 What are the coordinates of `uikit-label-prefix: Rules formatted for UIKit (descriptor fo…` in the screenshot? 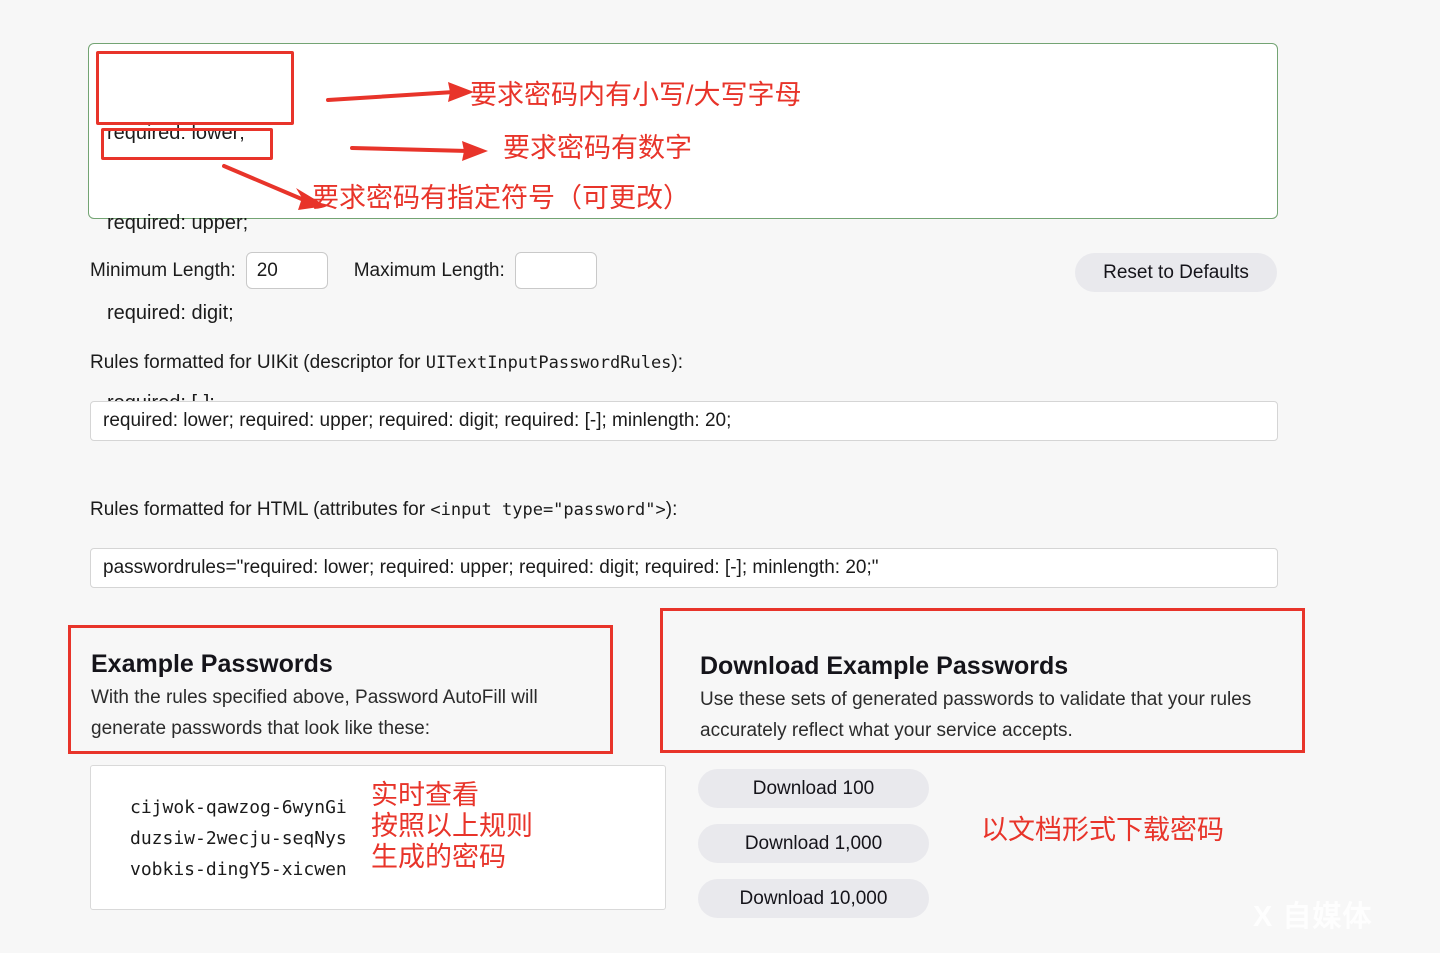 It's located at (258, 362).